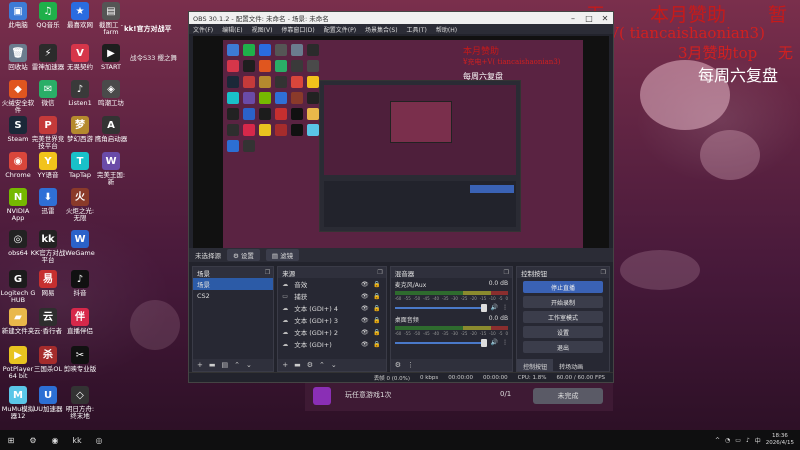 Image resolution: width=800 pixels, height=450 pixels. I want to click on desktop-icon: 云云·香行者, so click(48, 321).